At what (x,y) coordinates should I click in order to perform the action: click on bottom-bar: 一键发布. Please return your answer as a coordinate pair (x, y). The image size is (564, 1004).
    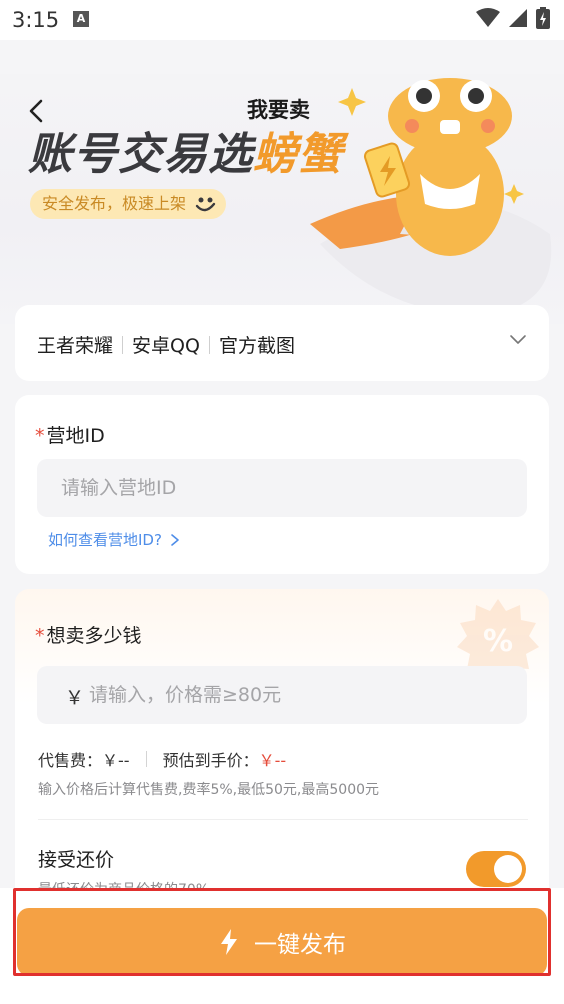
    Looking at the image, I should click on (282, 946).